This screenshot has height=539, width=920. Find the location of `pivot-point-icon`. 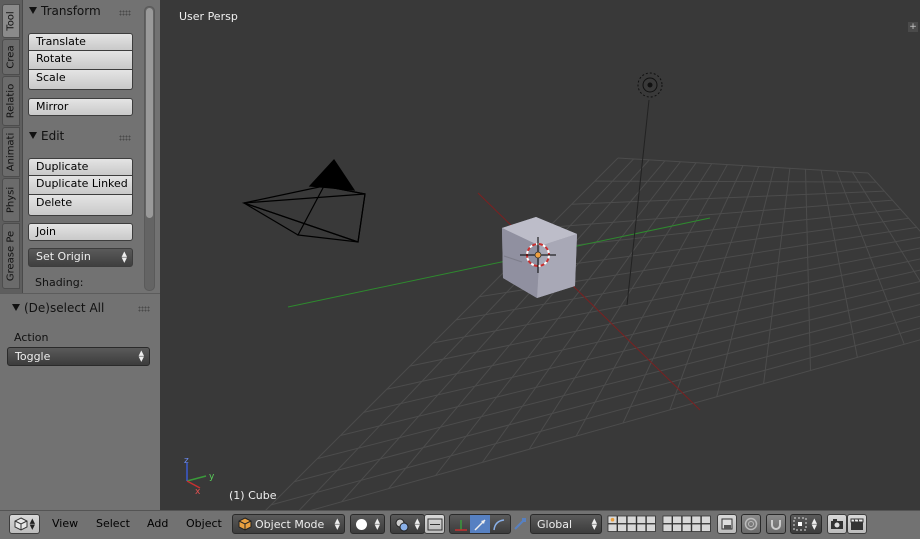

pivot-point-icon is located at coordinates (402, 524).